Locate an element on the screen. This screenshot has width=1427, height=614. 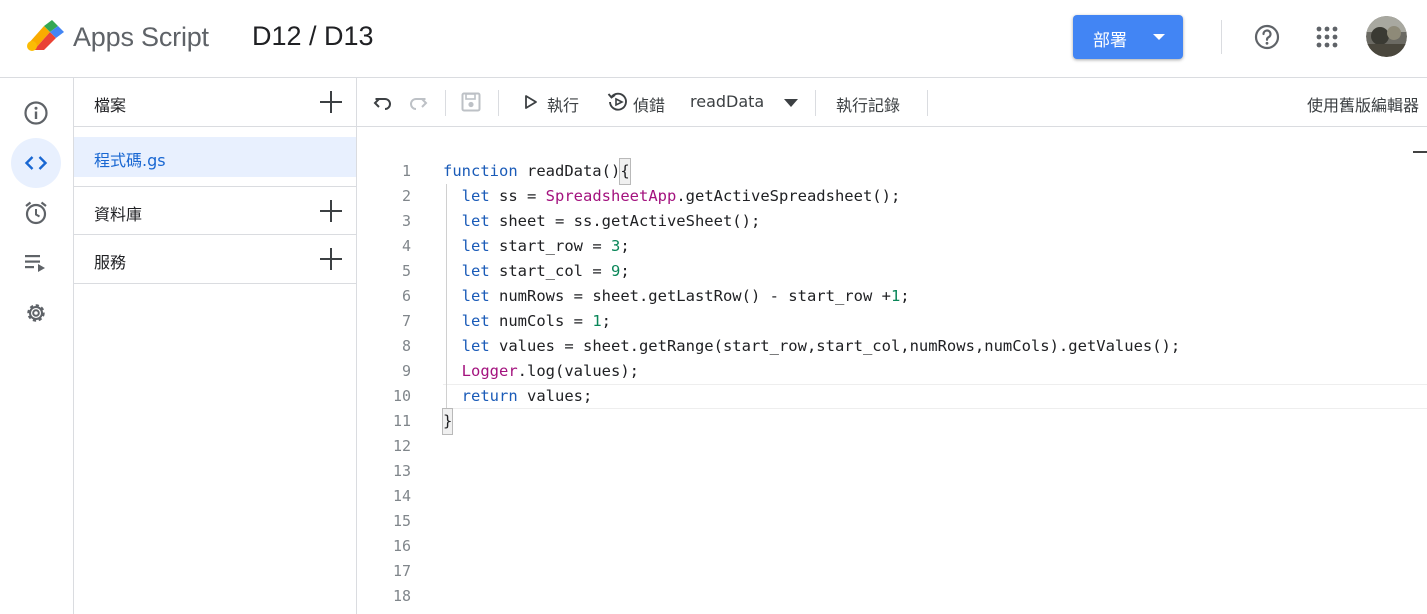
libraries-section-header: 資料庫 is located at coordinates (215, 210).